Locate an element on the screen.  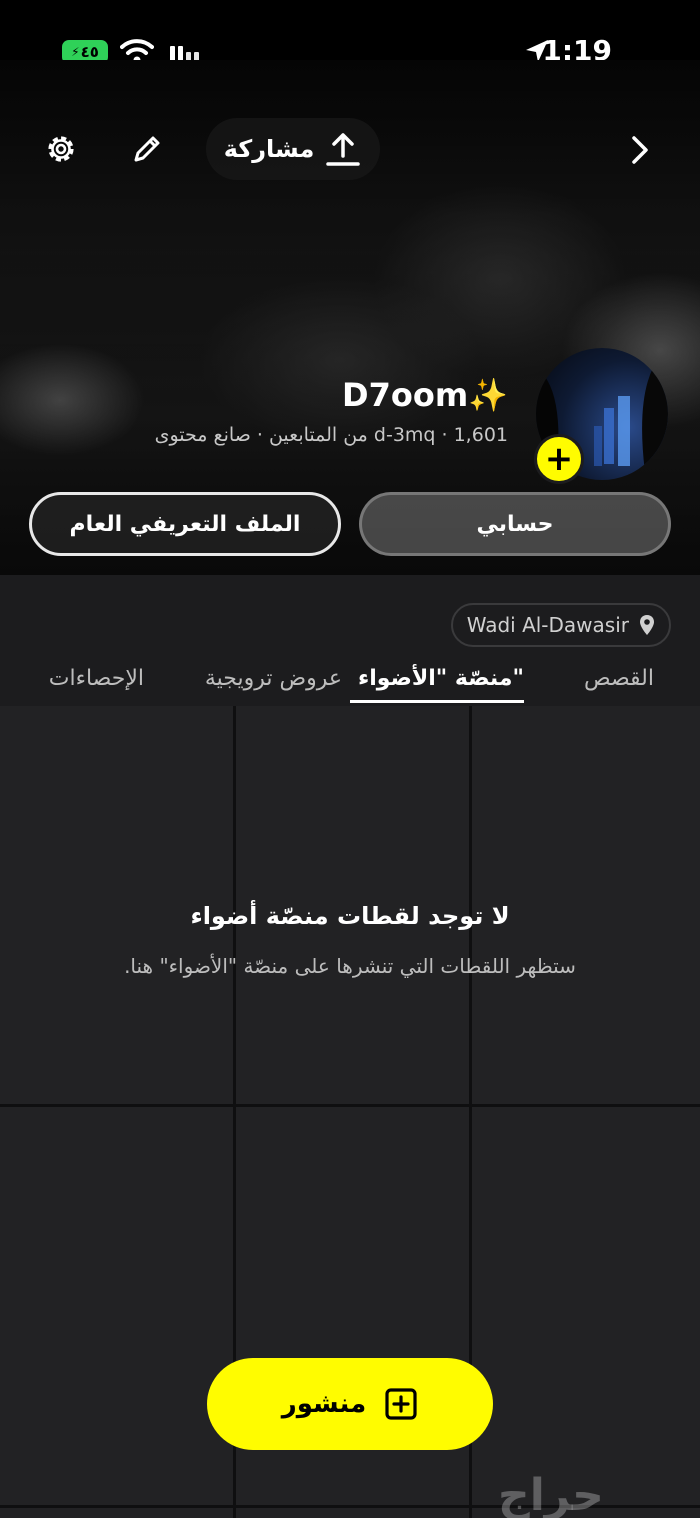
tab-stories: القصص is located at coordinates (619, 678).